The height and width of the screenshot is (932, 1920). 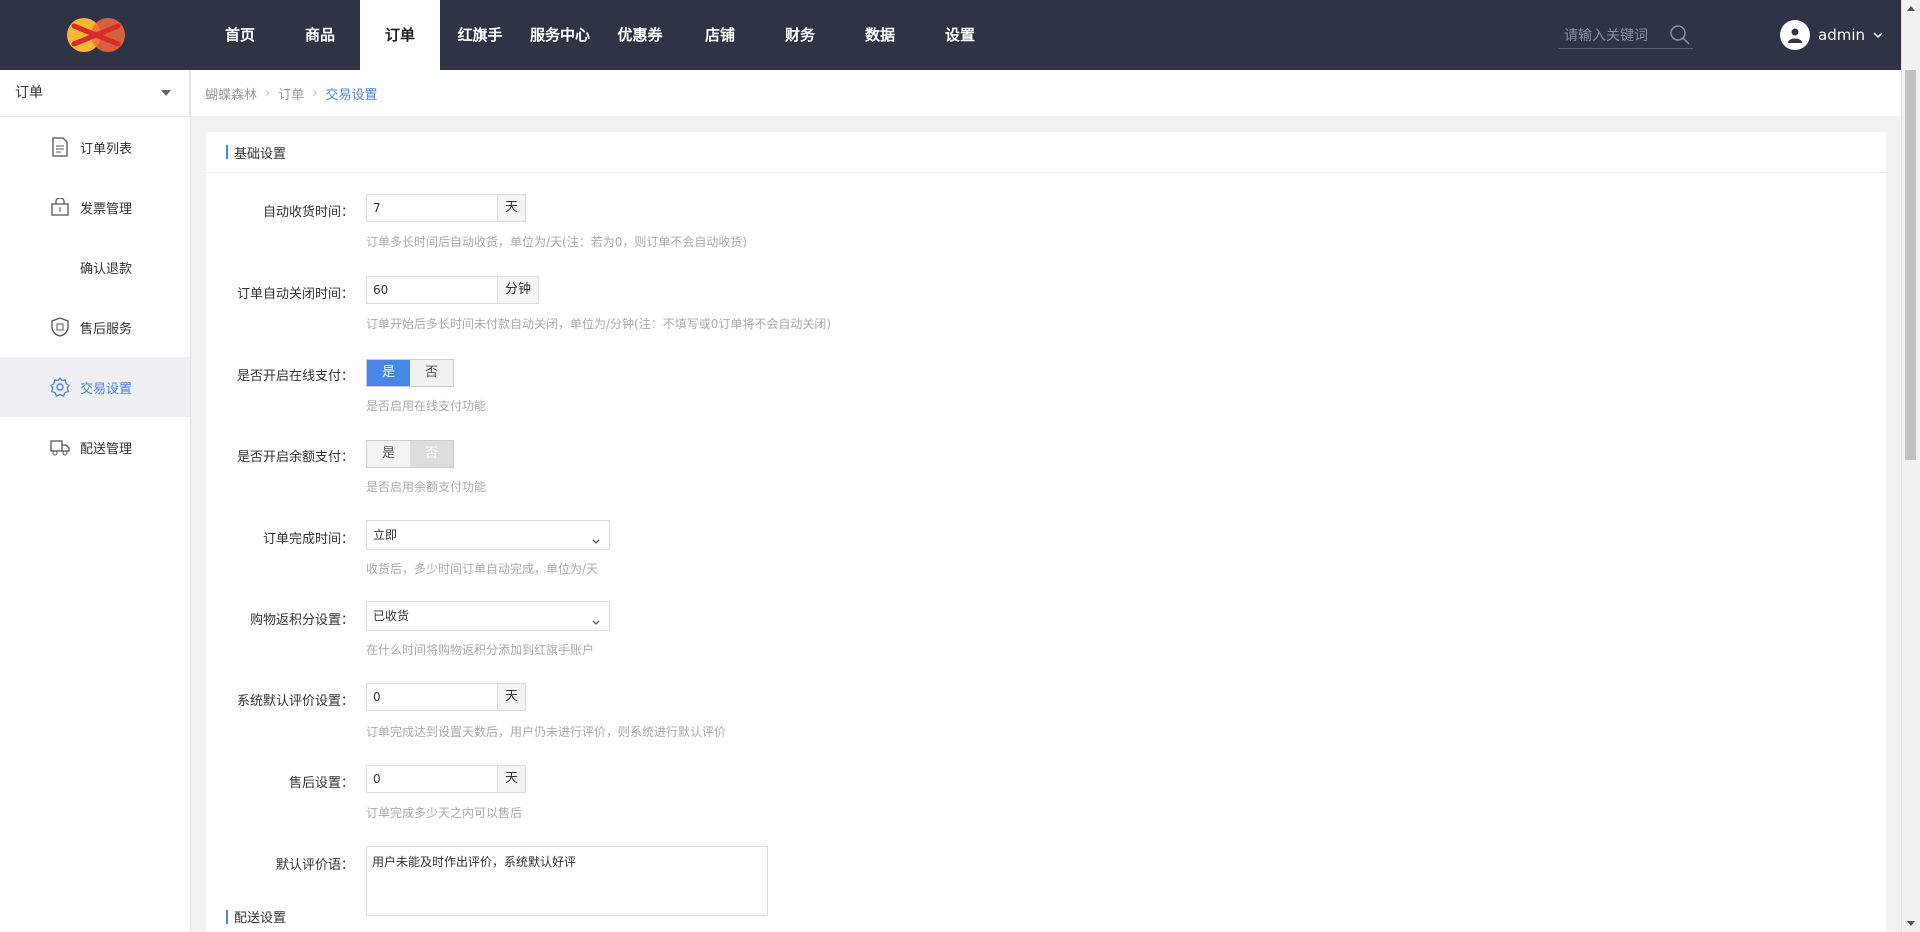 What do you see at coordinates (295, 457) in the screenshot?
I see `balance-pay-label: 是否开启余额支付：` at bounding box center [295, 457].